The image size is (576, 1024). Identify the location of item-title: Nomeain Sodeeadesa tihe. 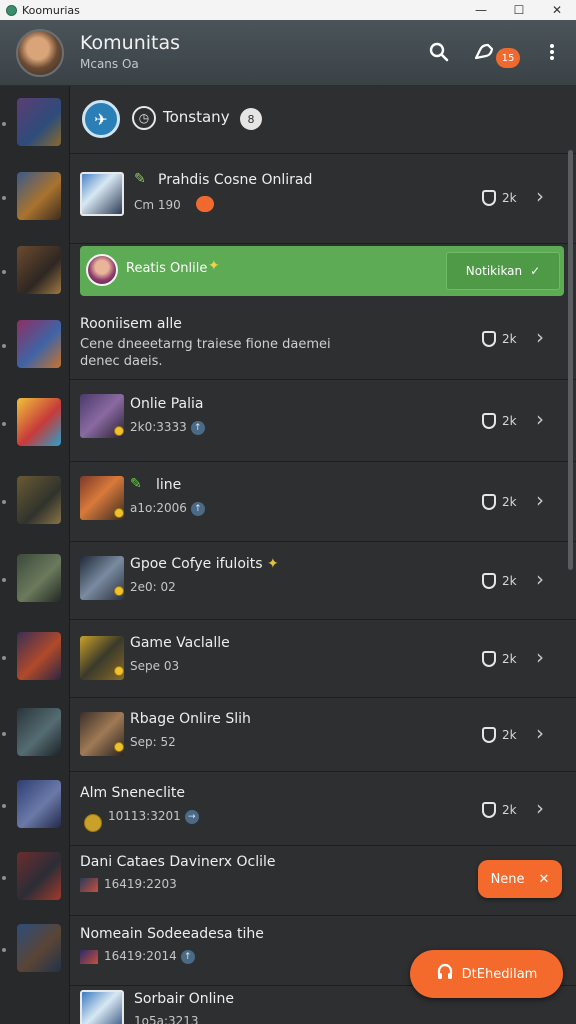
(172, 934).